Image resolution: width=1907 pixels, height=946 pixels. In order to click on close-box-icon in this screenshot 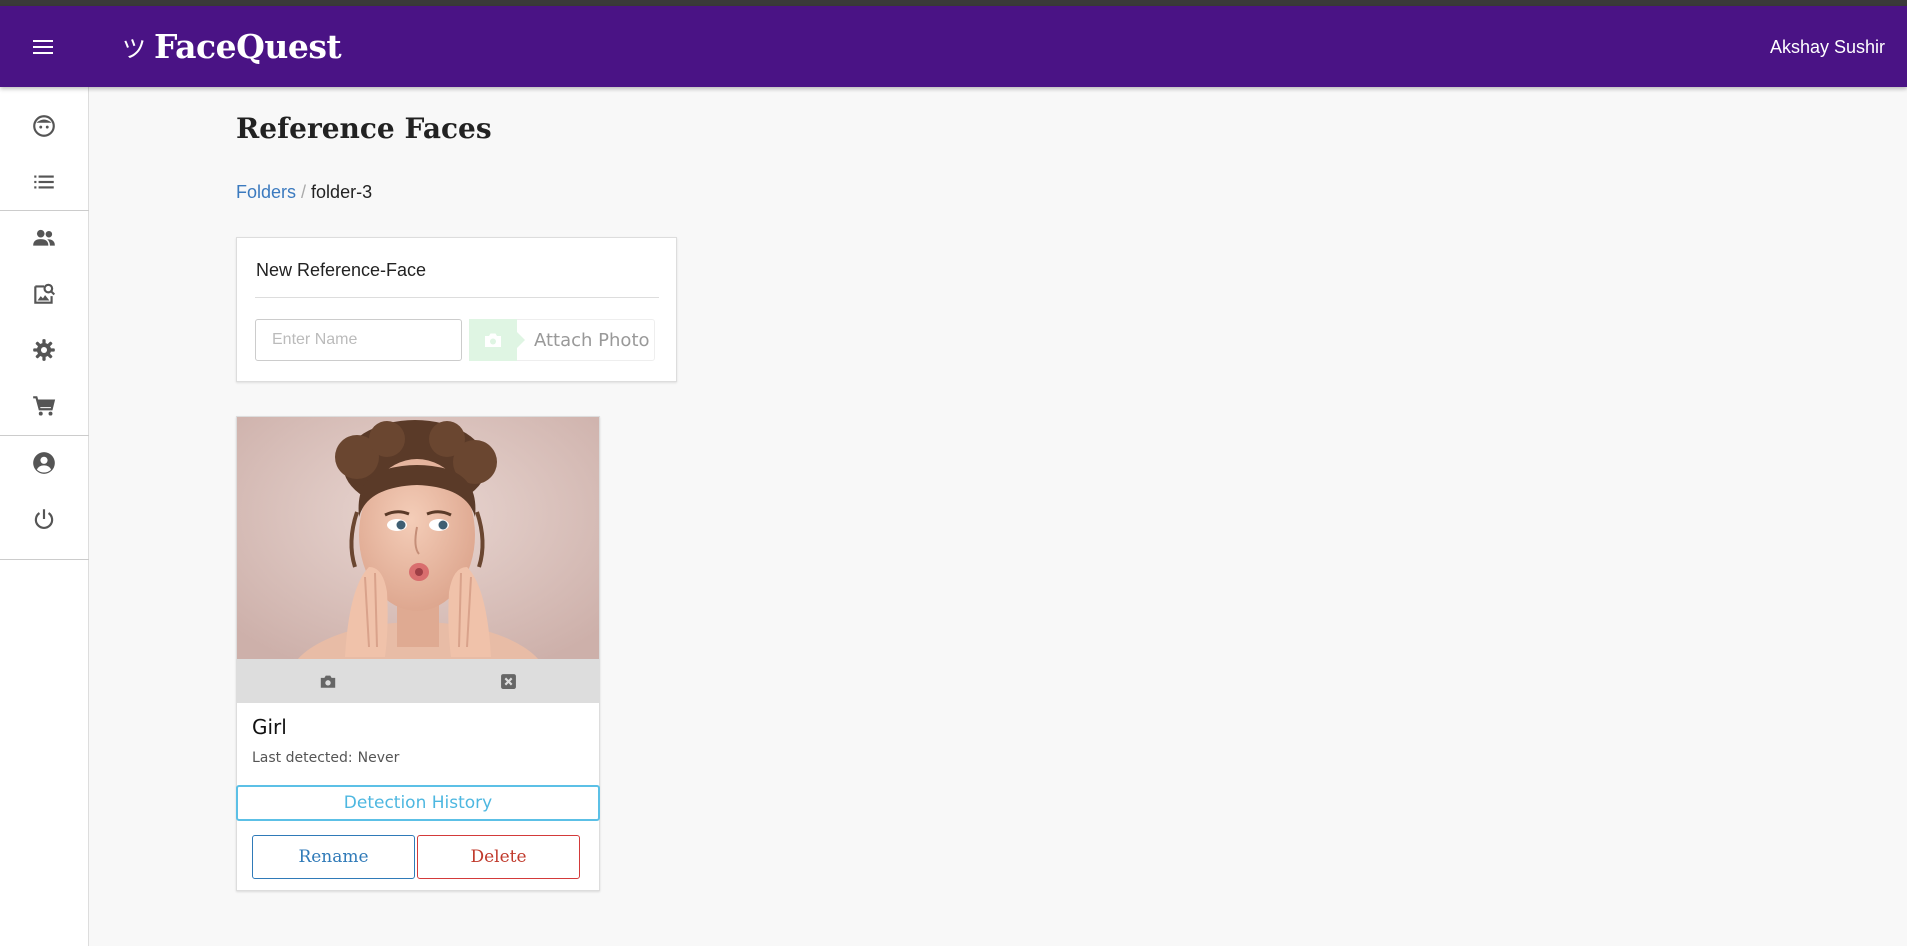, I will do `click(508, 681)`.